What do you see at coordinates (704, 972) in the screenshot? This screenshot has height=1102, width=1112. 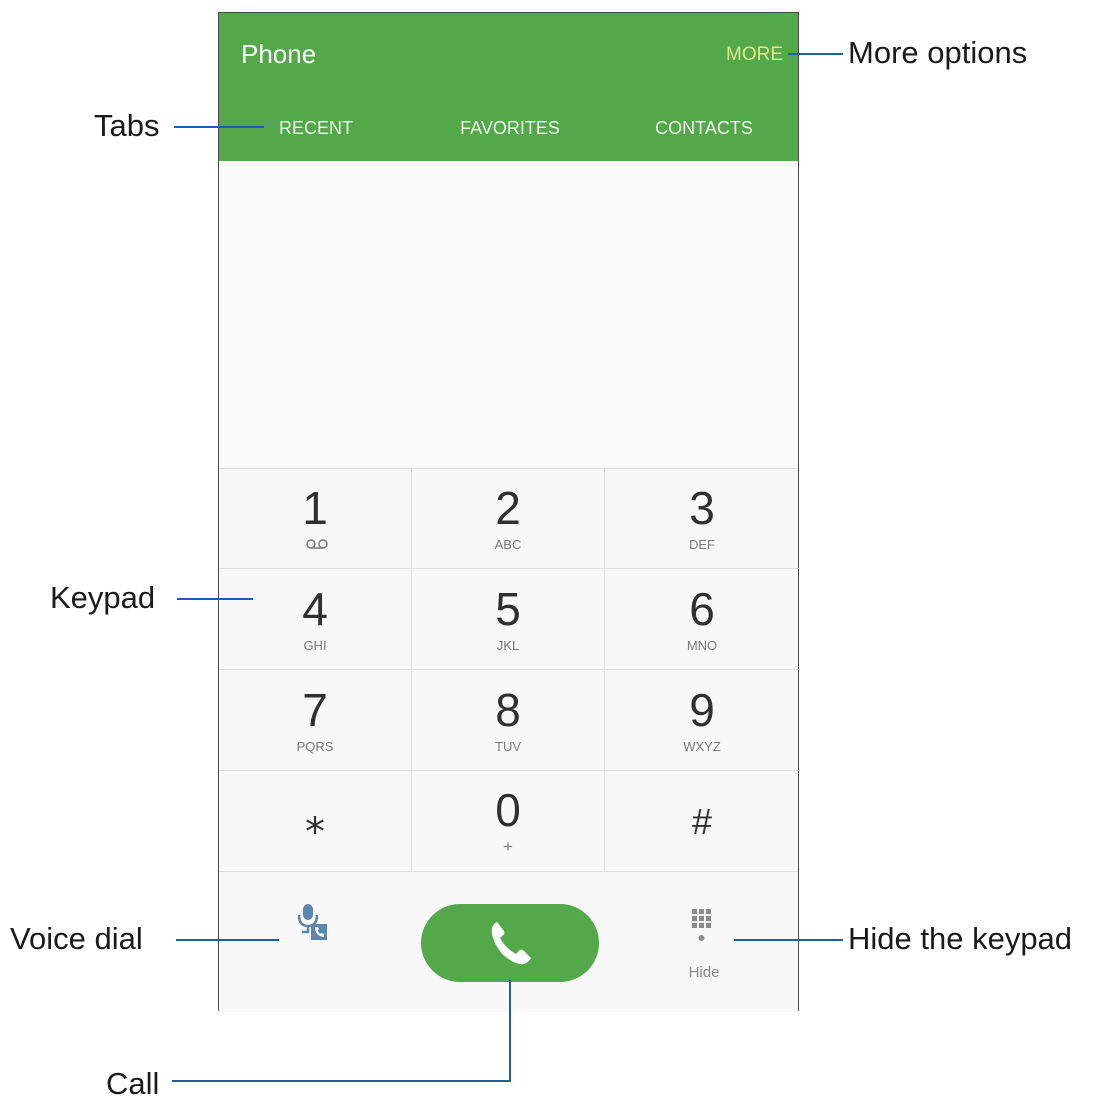 I see `hide-label: Hide` at bounding box center [704, 972].